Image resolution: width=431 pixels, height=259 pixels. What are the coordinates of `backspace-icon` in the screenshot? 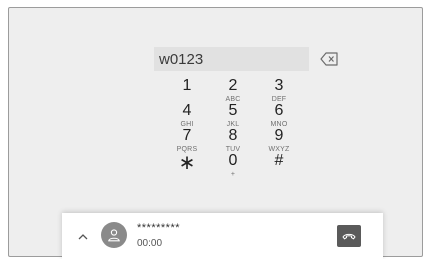 It's located at (329, 59).